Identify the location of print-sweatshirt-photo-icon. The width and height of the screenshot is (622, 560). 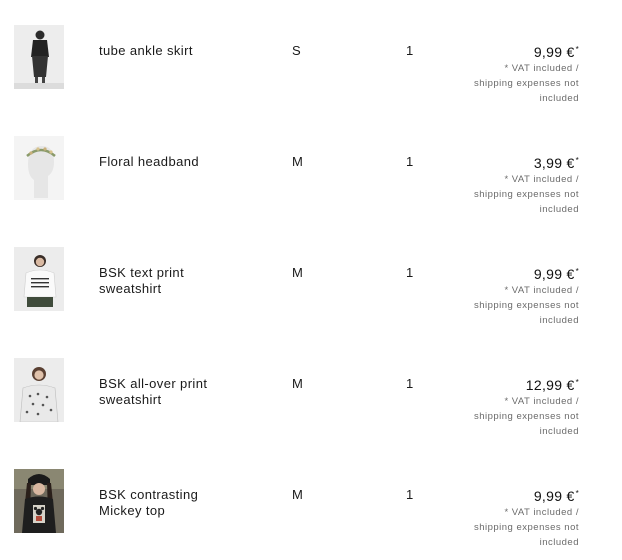
(39, 390).